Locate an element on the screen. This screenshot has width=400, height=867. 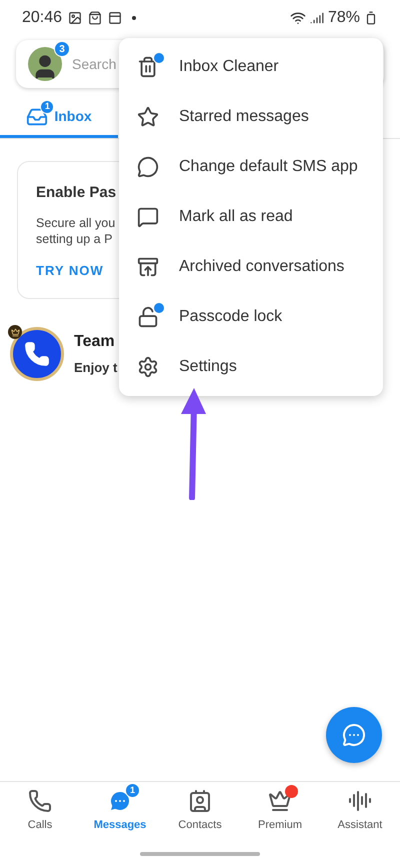
nav-tab: Calls is located at coordinates (40, 811).